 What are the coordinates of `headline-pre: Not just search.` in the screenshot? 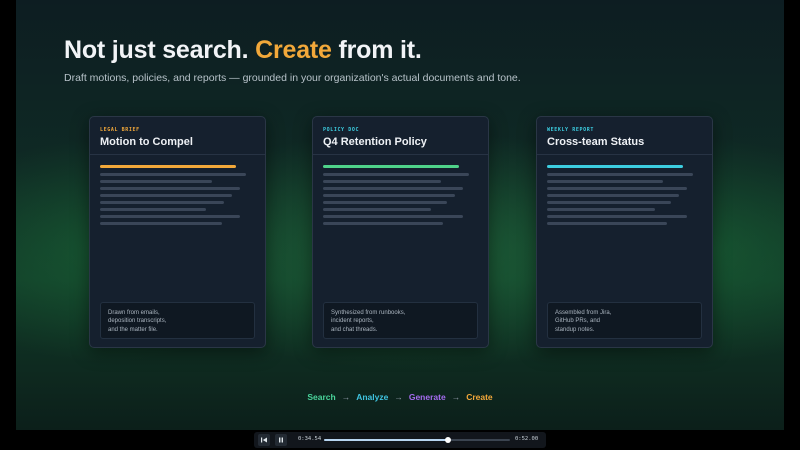 It's located at (160, 50).